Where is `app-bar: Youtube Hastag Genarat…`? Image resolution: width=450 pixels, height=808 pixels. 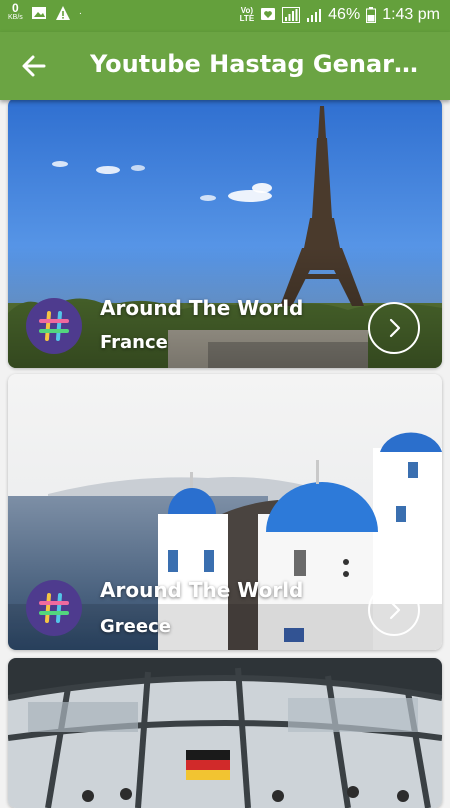 app-bar: Youtube Hastag Genarat… is located at coordinates (225, 66).